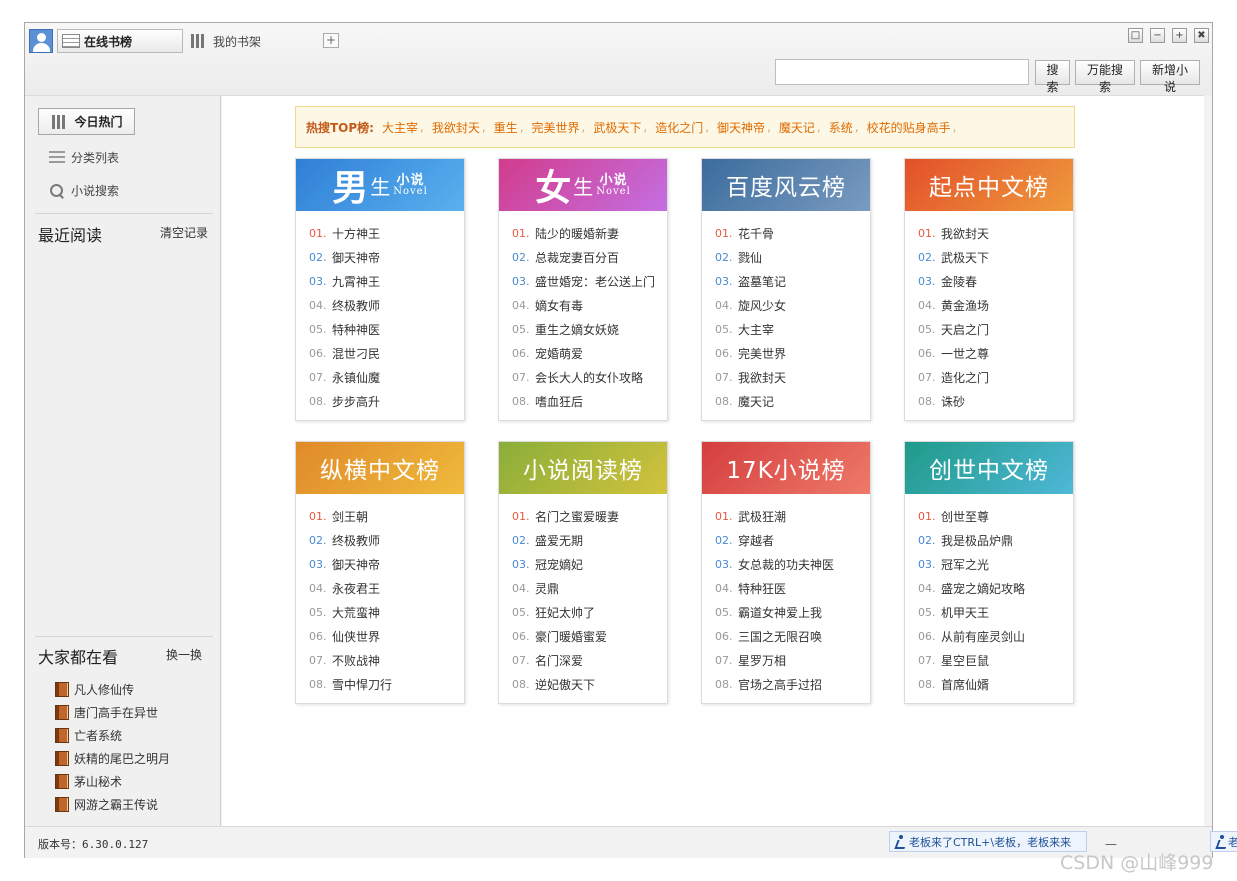  I want to click on card-header: 纵横中文榜, so click(380, 468).